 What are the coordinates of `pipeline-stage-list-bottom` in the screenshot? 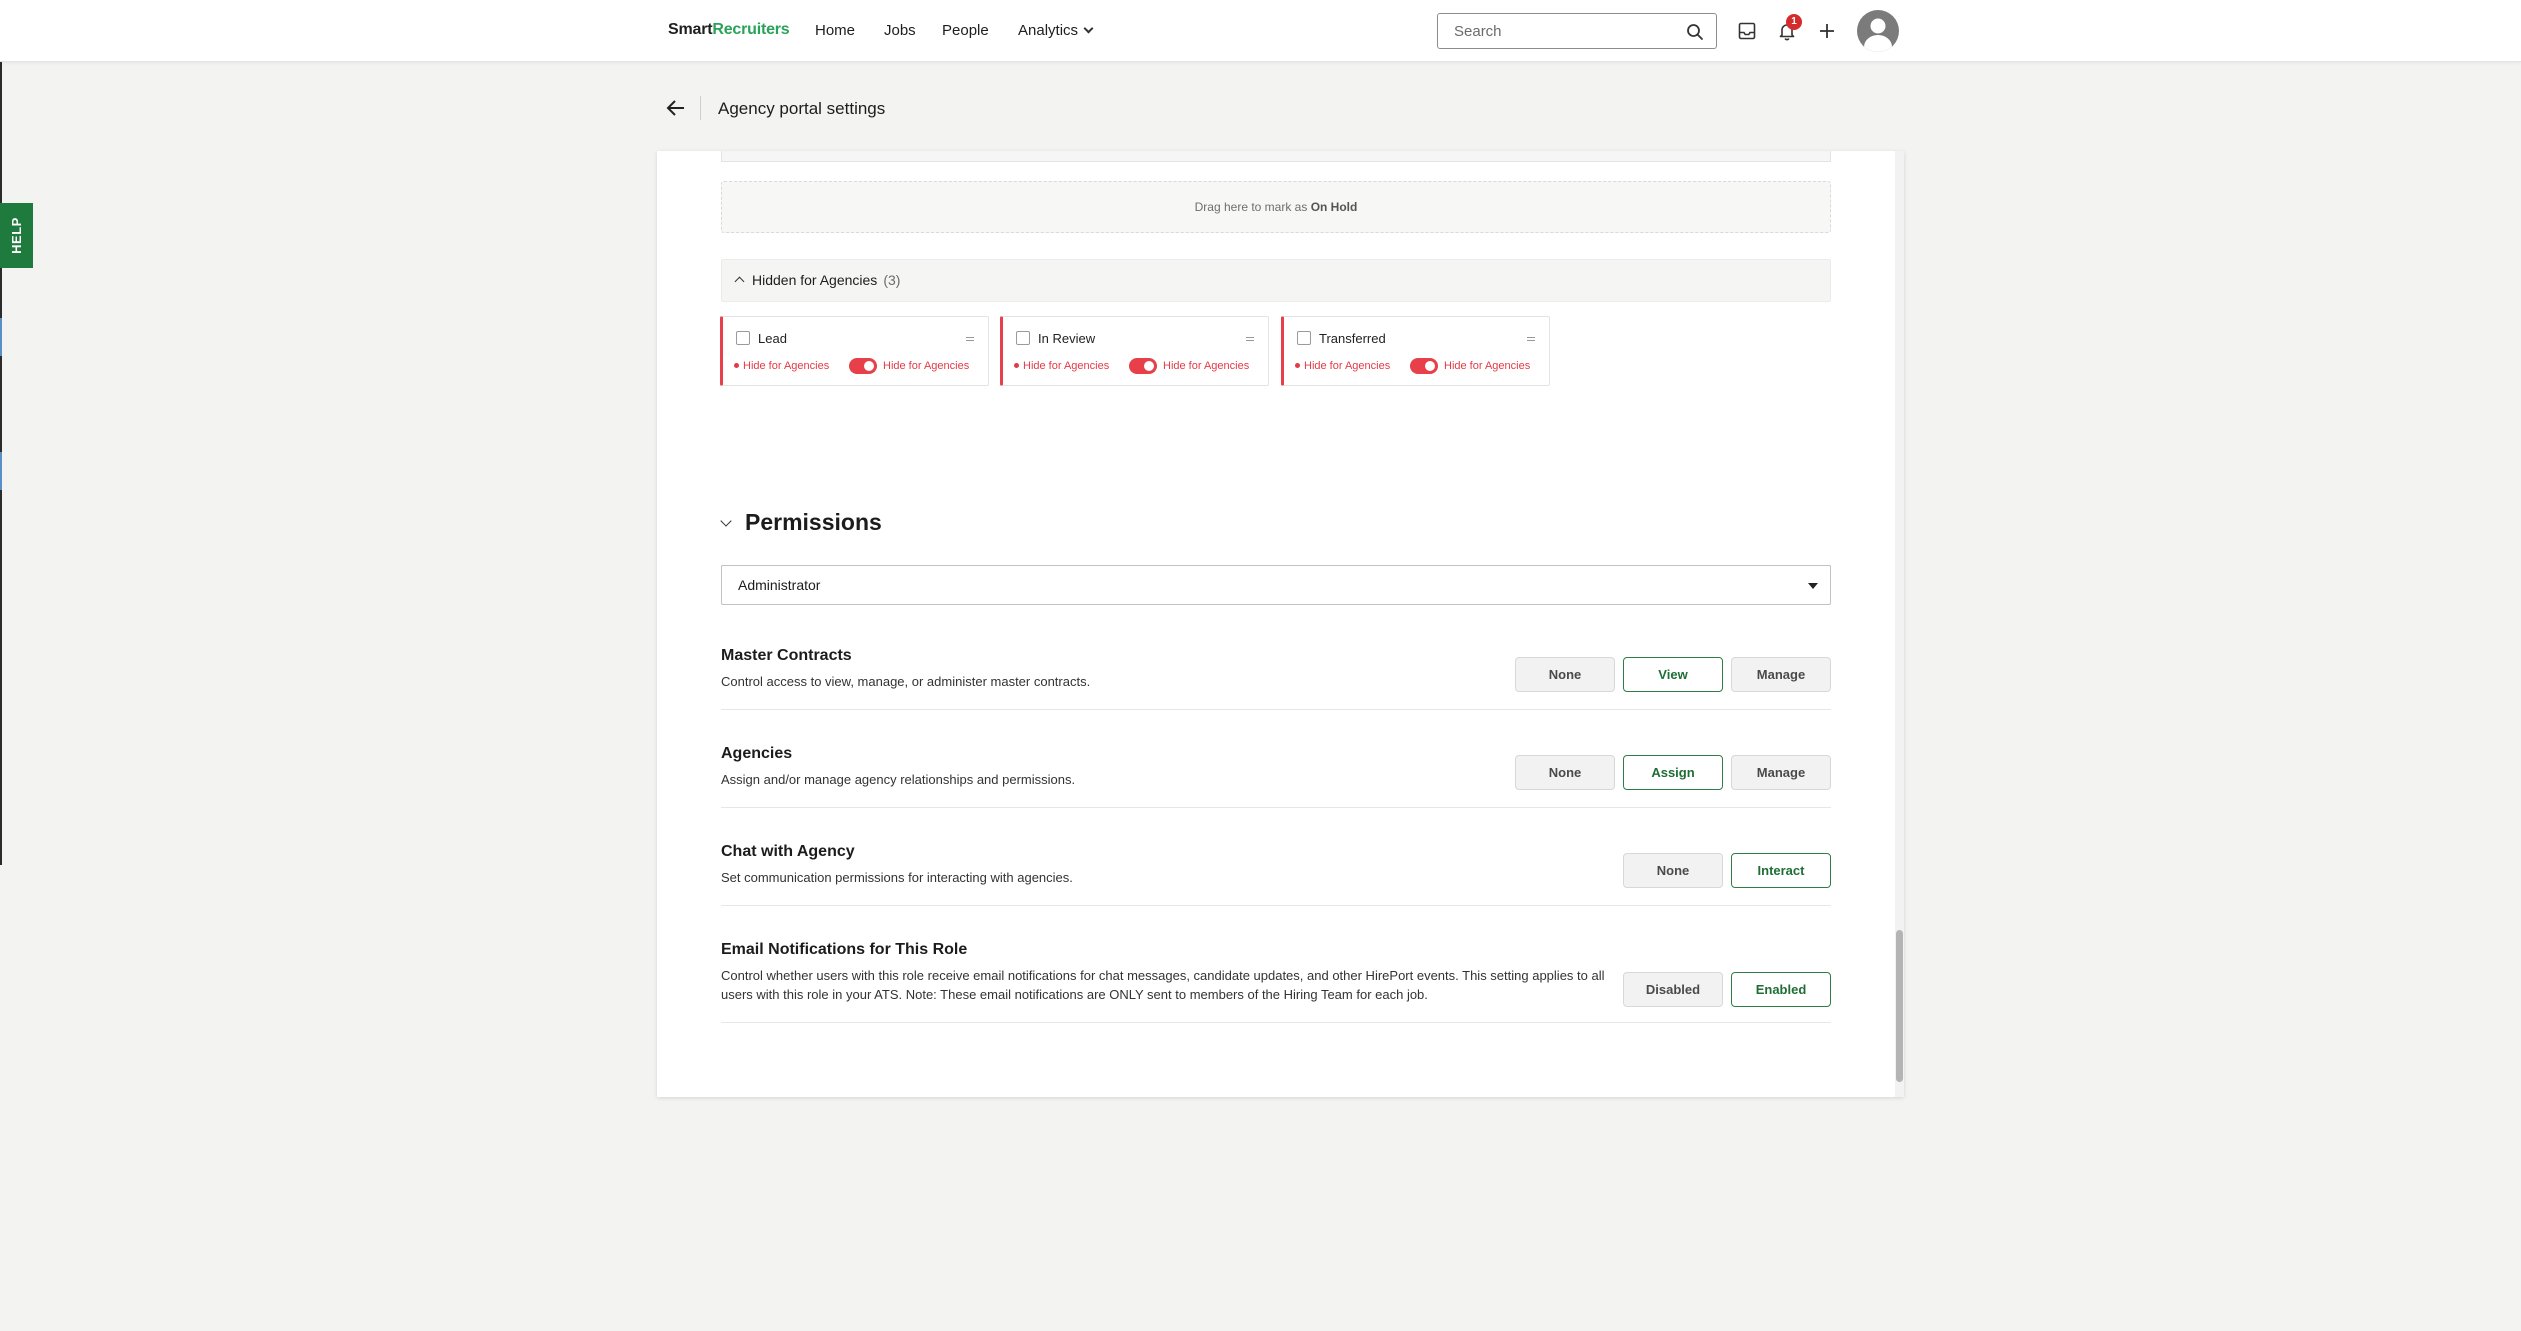 It's located at (1276, 156).